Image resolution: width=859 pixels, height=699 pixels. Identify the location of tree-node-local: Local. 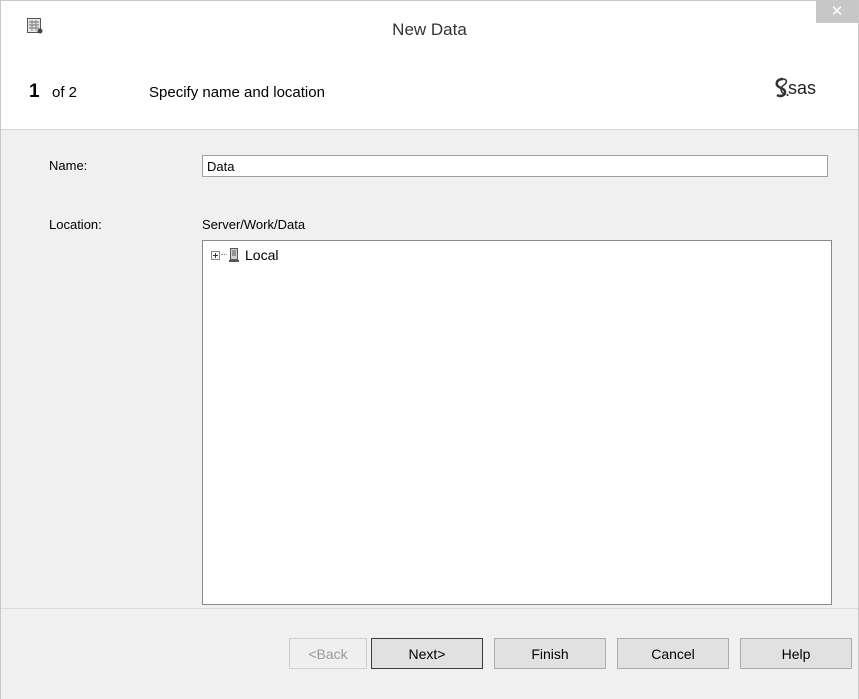
(244, 255).